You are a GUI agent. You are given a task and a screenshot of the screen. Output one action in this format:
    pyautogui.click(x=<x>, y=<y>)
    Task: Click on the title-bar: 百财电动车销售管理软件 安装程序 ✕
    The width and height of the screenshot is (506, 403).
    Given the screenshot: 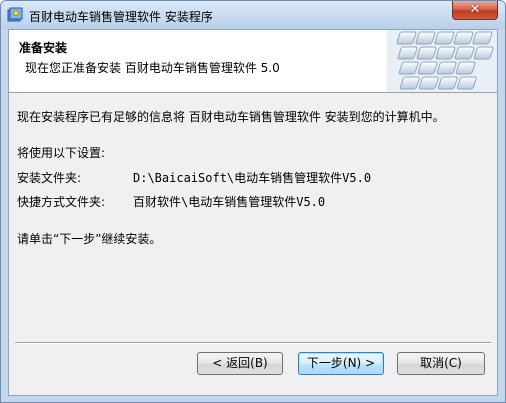 What is the action you would take?
    pyautogui.click(x=253, y=15)
    